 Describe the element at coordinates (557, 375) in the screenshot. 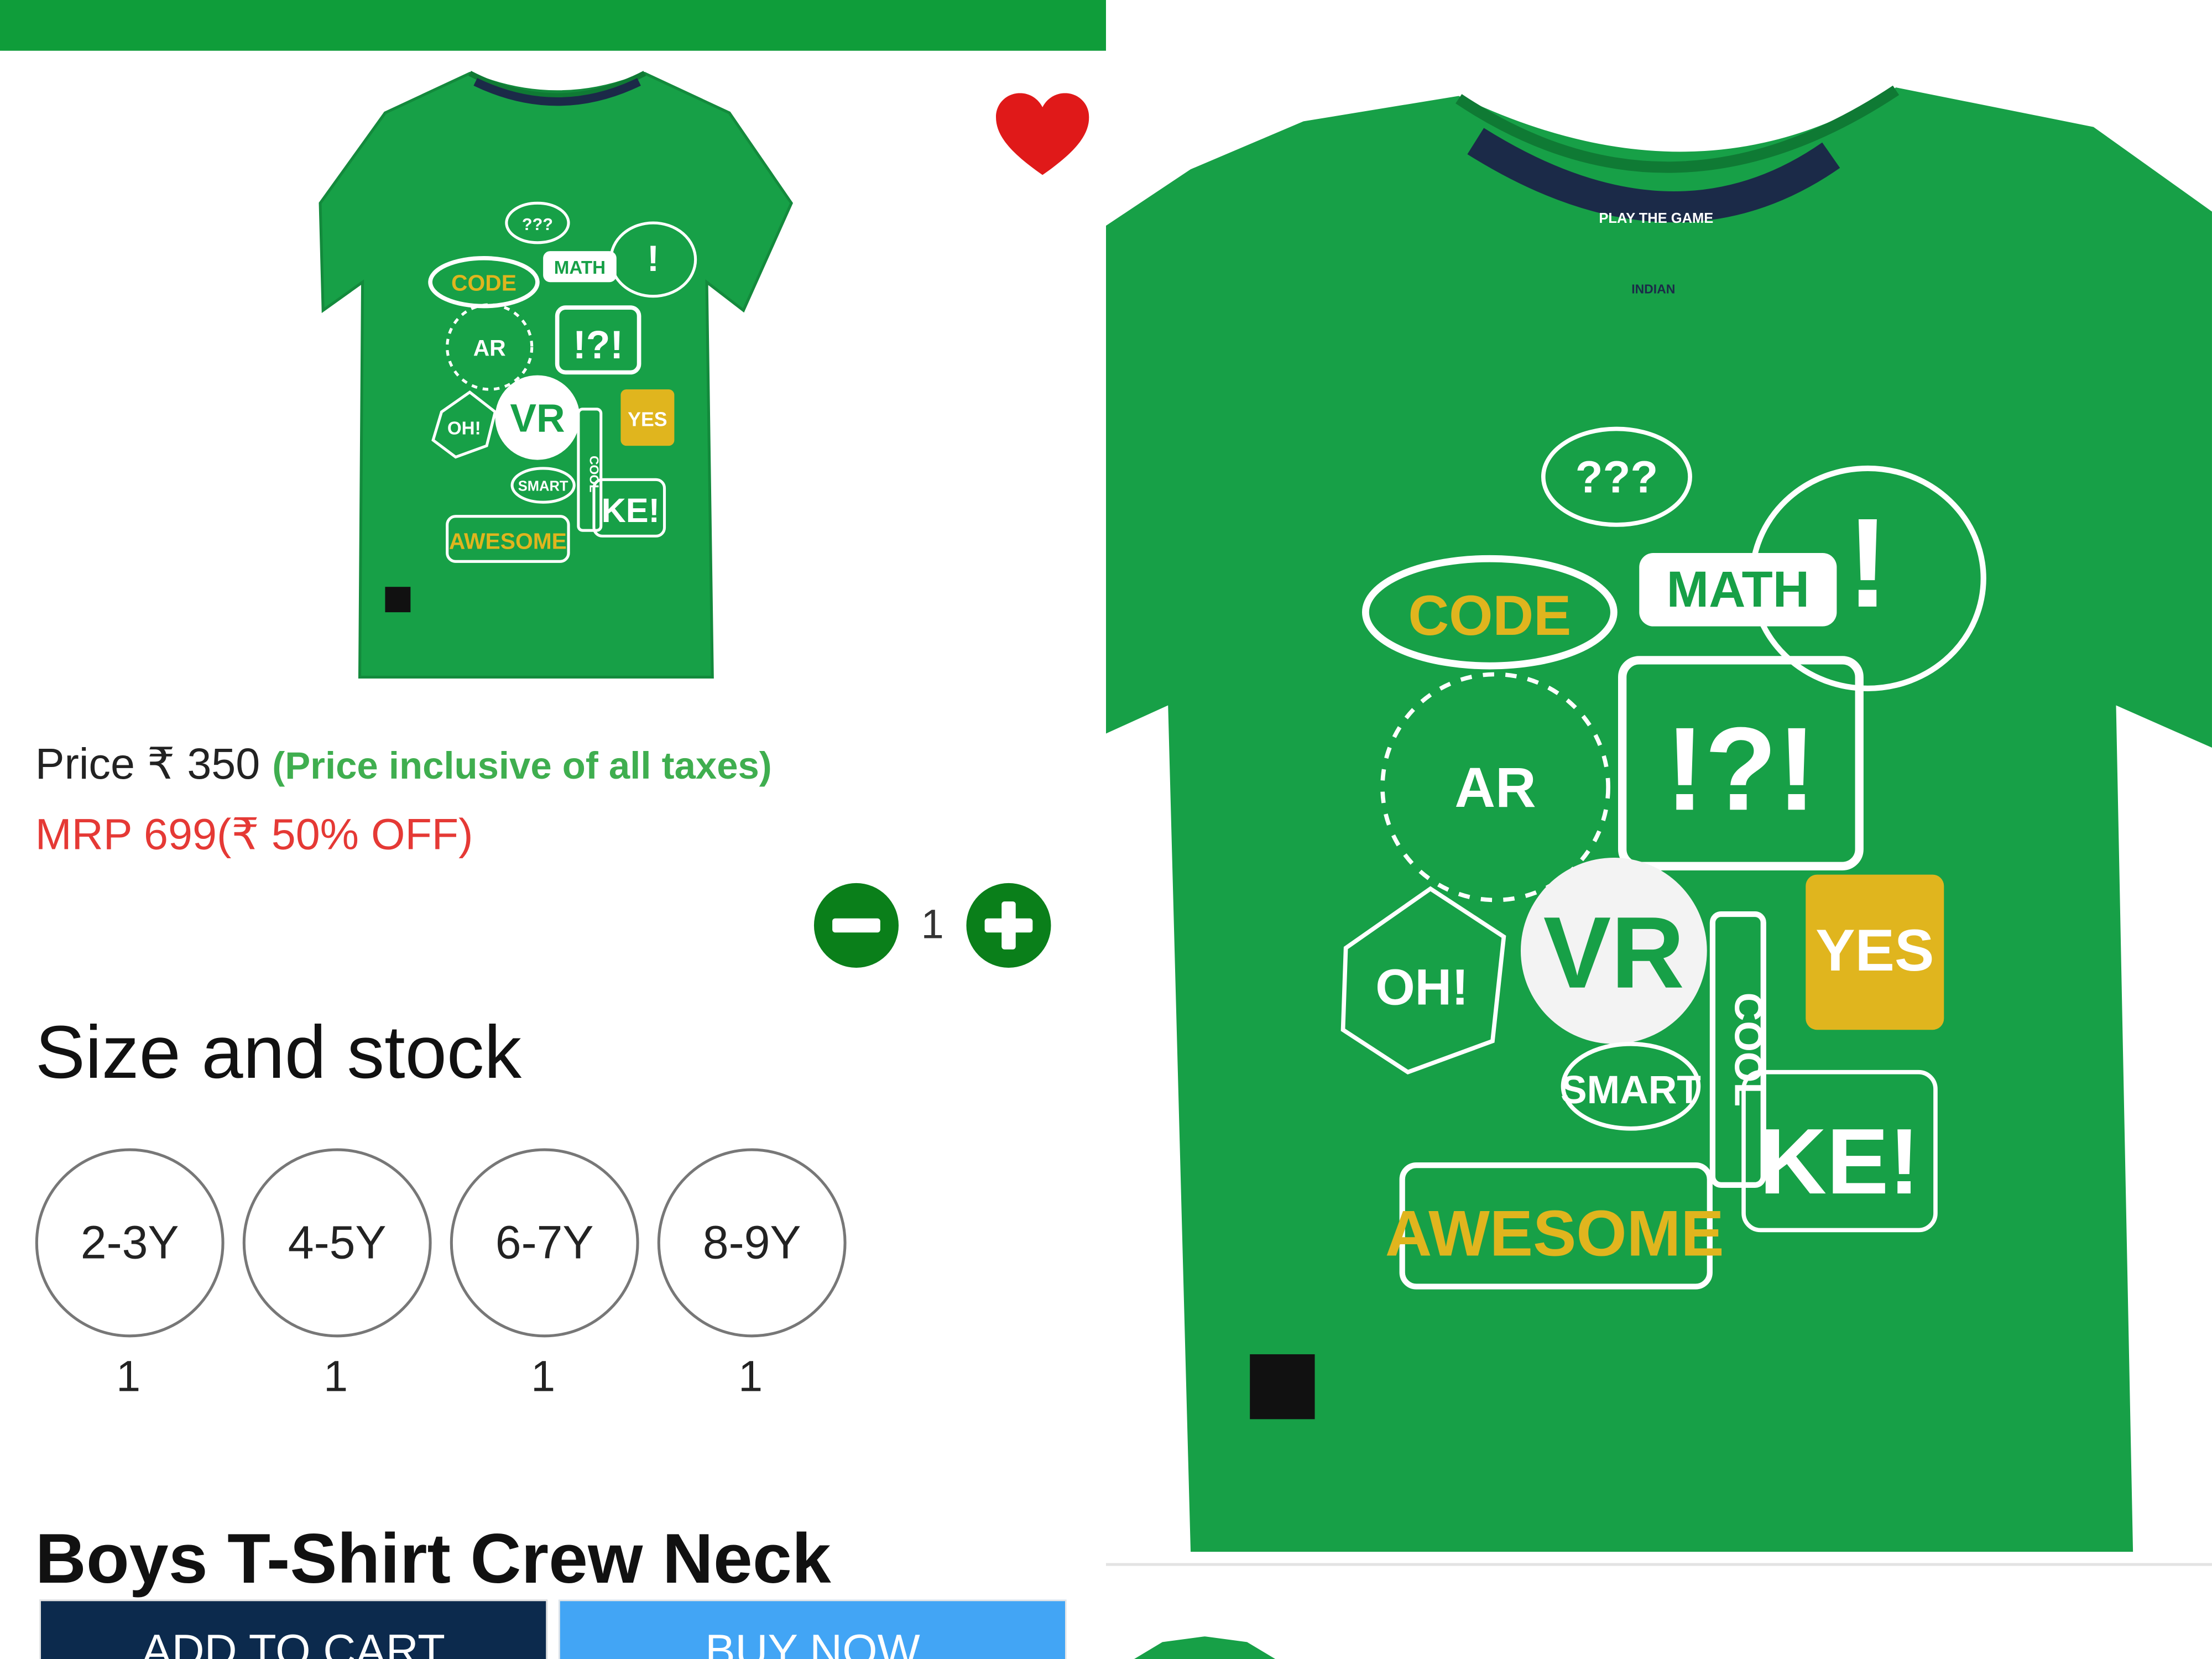

I see `thumbnail-shirt` at that location.